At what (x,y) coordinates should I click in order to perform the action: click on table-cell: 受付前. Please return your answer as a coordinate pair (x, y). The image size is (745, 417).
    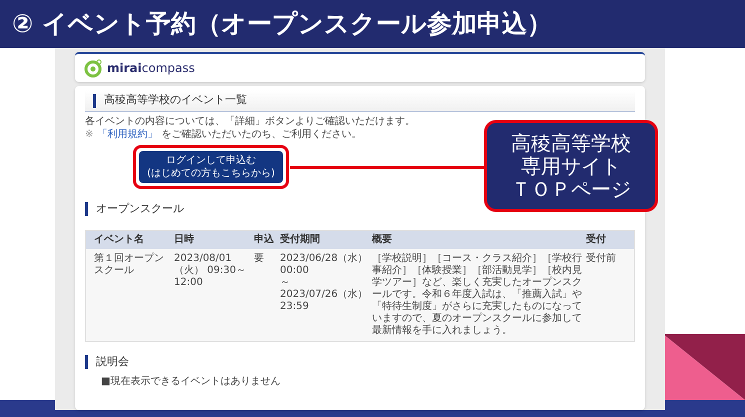
    Looking at the image, I should click on (601, 258).